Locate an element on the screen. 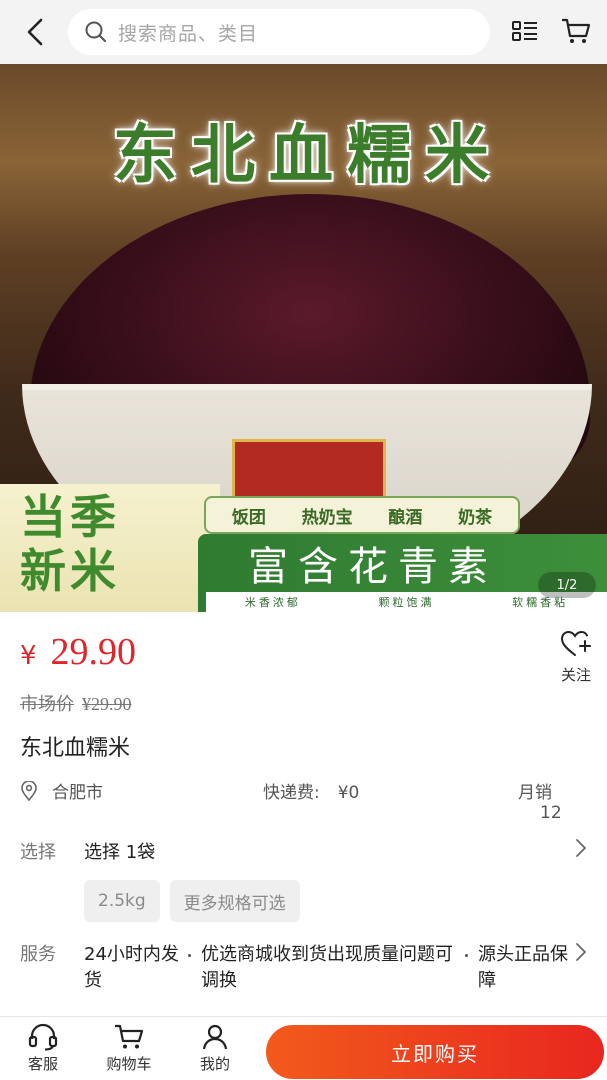 This screenshot has height=1080, width=607. back-button is located at coordinates (36, 32).